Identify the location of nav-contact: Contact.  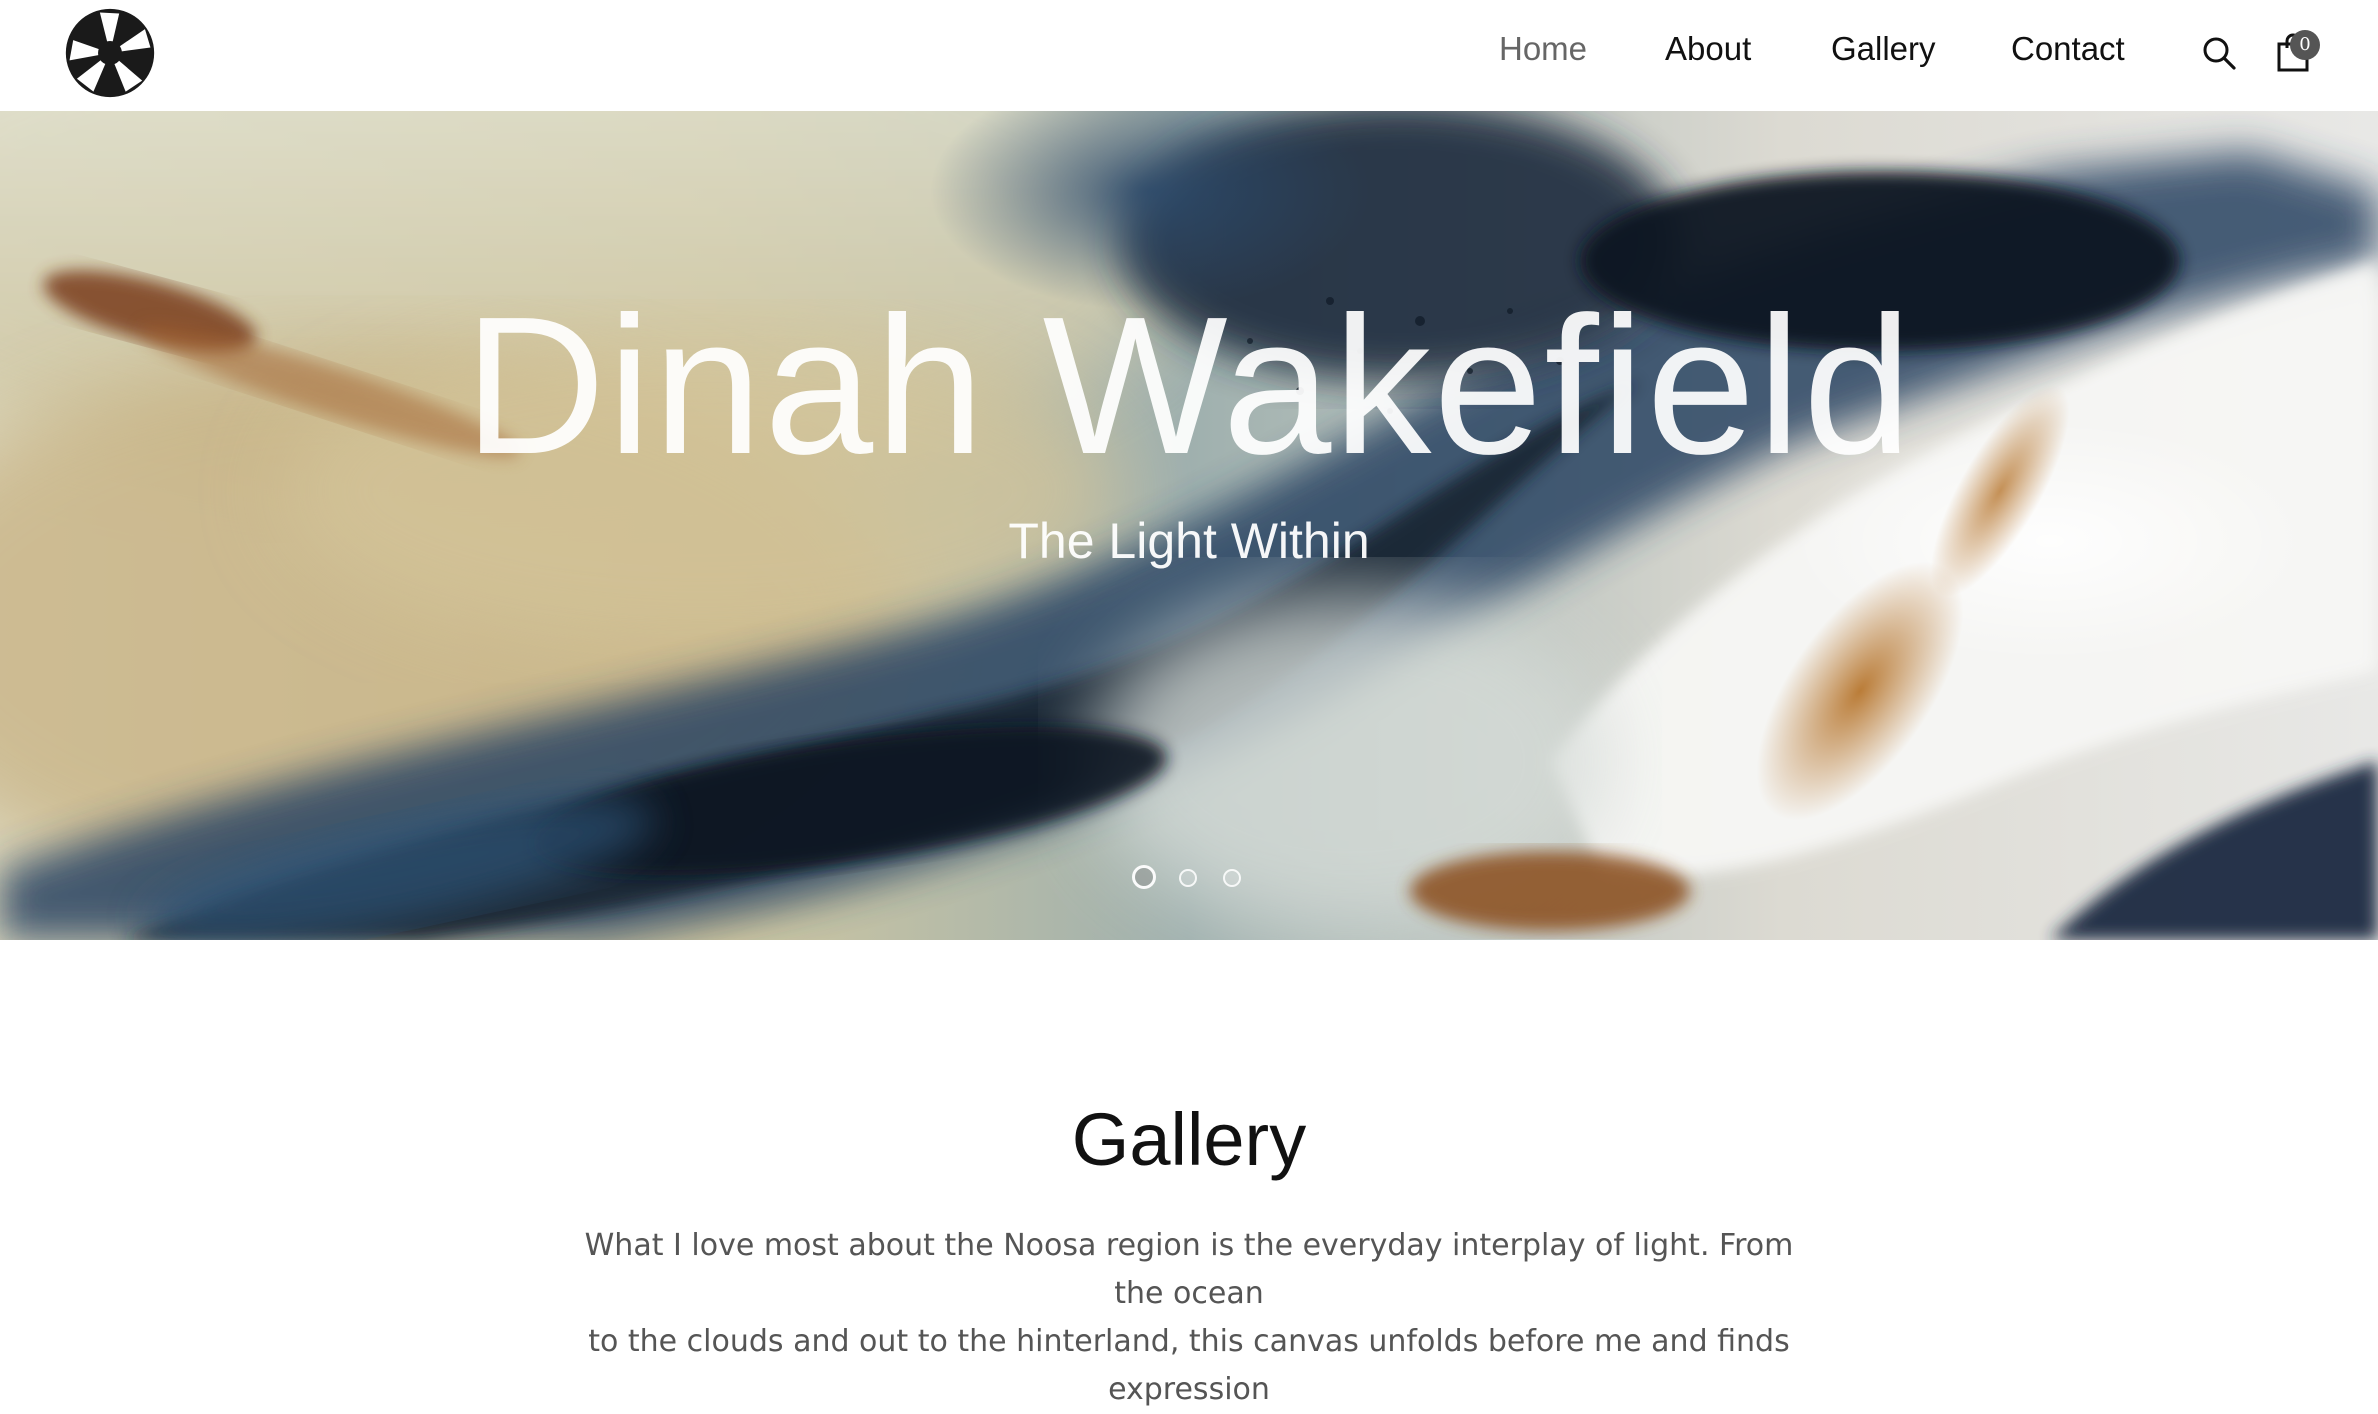
(2068, 49).